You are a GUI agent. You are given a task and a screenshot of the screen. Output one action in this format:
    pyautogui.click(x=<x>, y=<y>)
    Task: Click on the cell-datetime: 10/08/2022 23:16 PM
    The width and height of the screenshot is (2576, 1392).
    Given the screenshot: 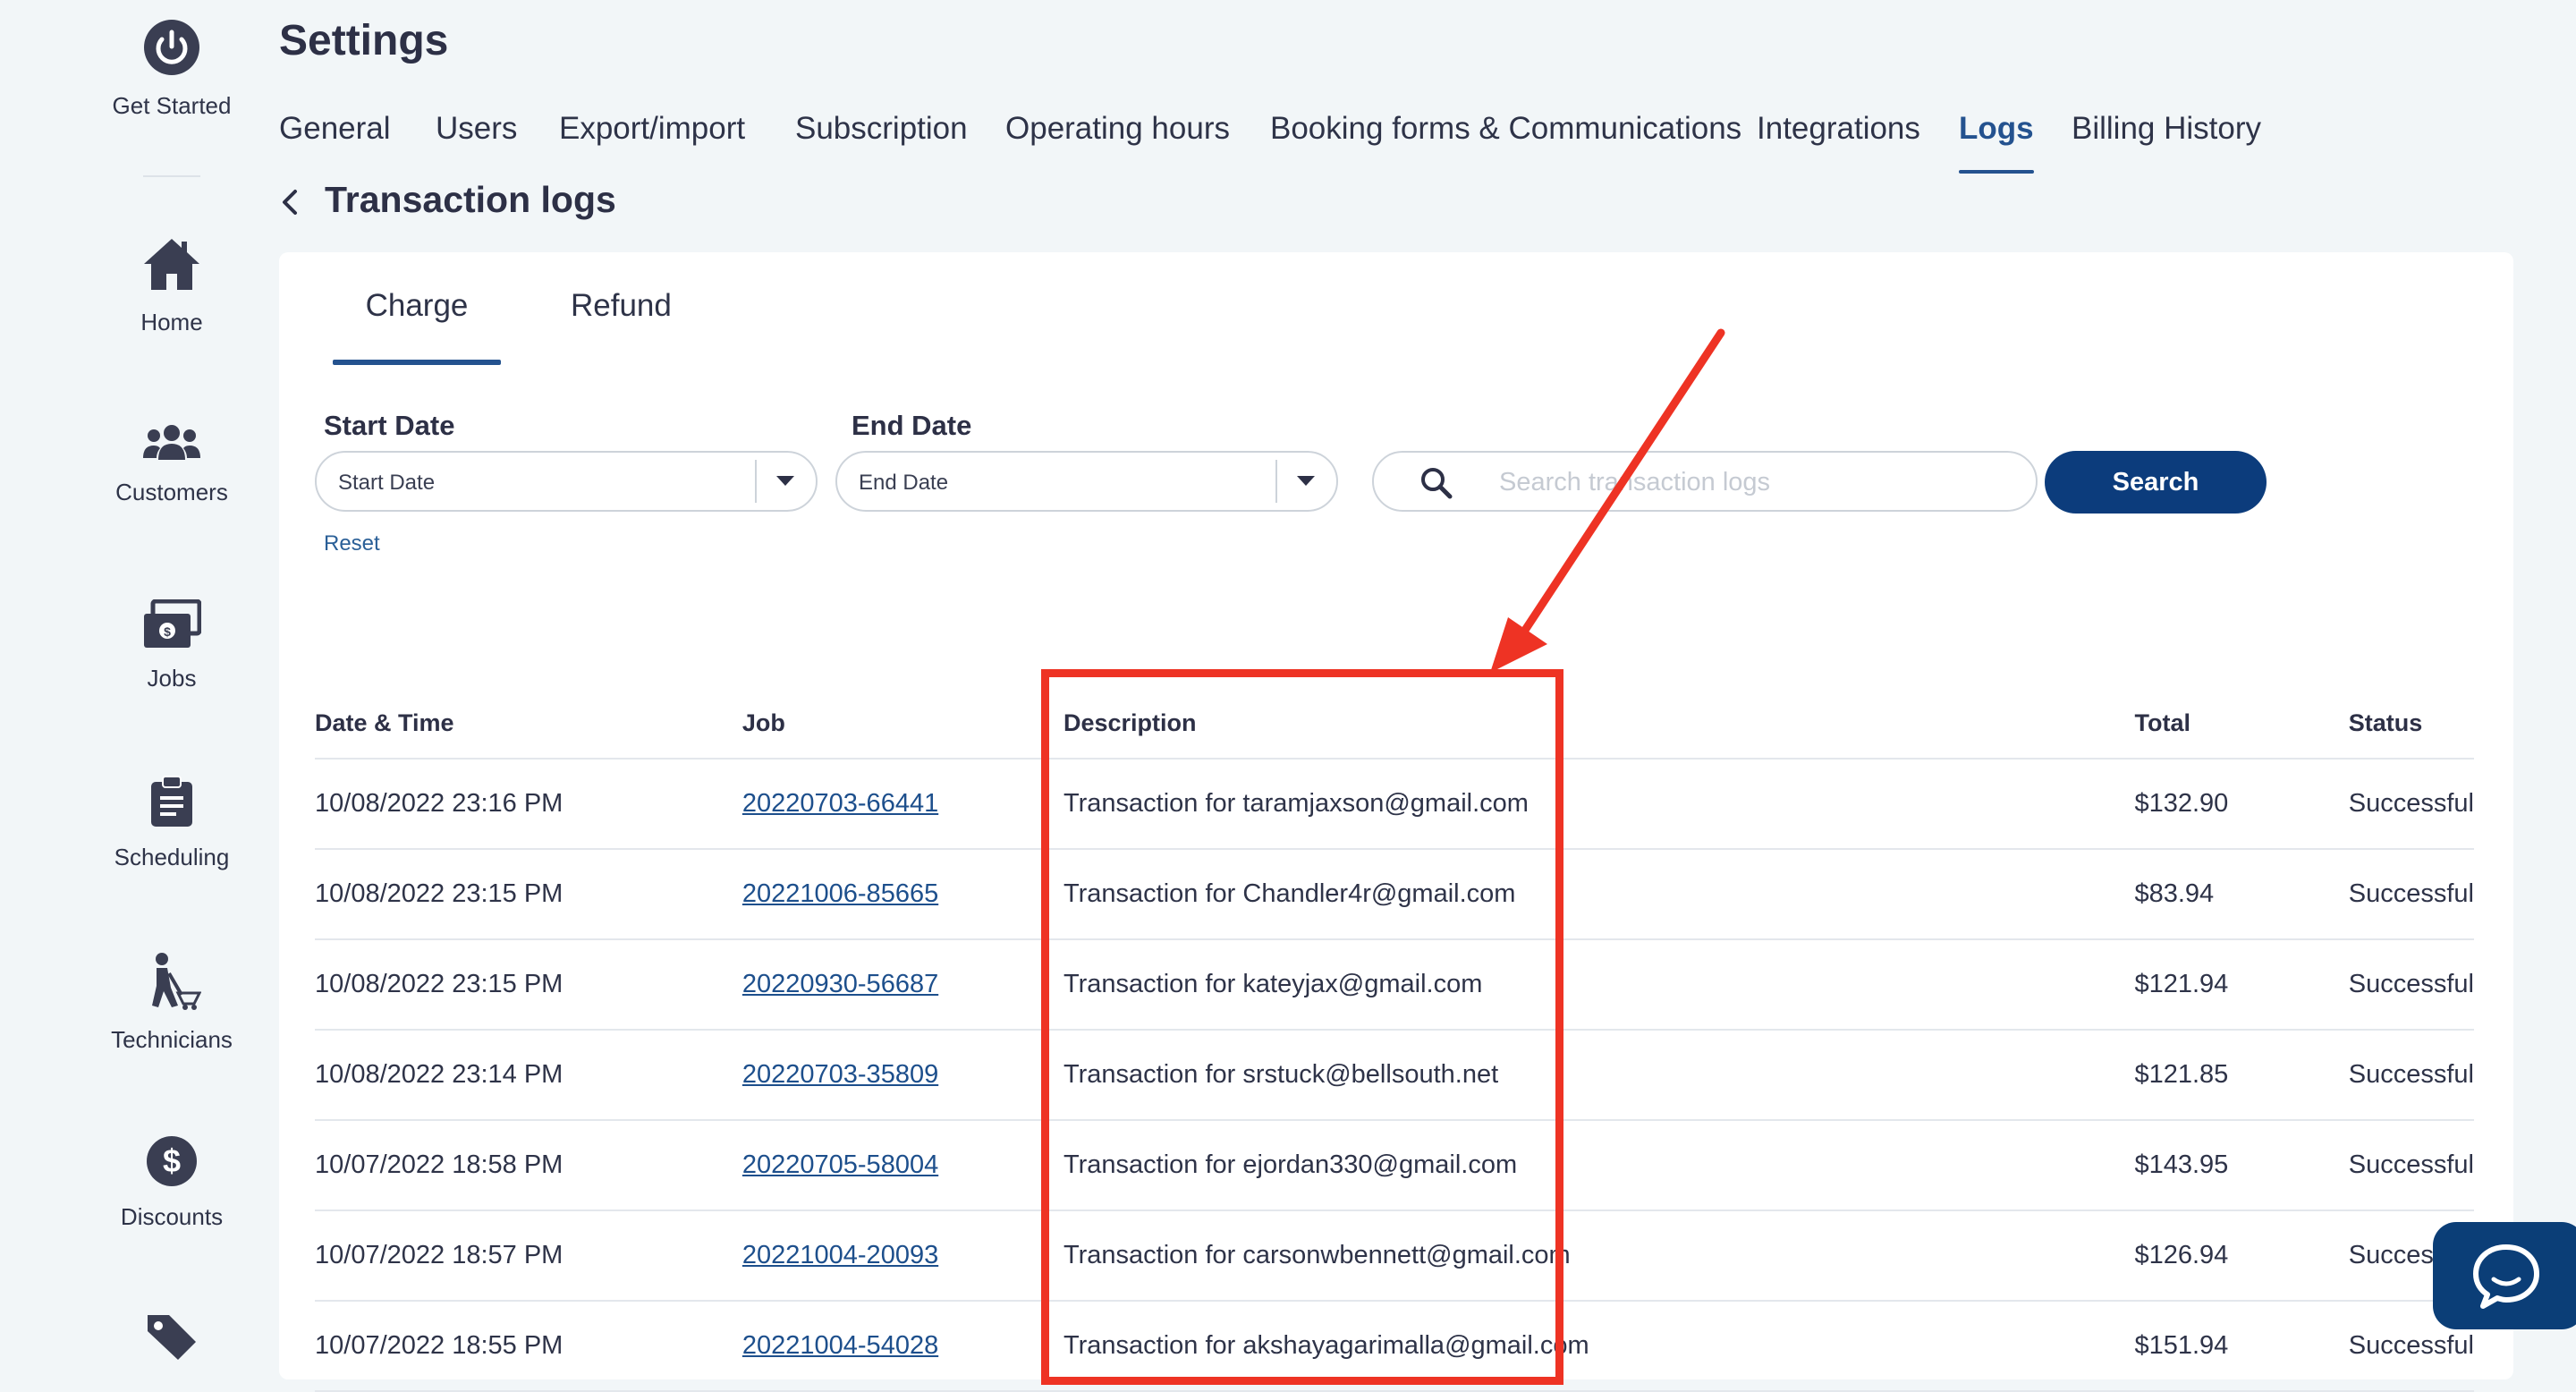 What is the action you would take?
    pyautogui.click(x=528, y=804)
    